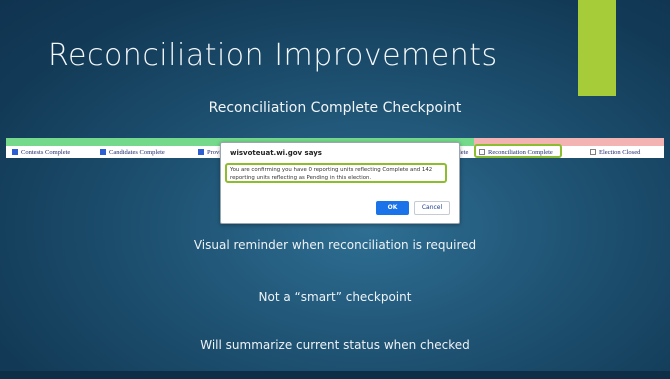  What do you see at coordinates (137, 152) in the screenshot?
I see `checkbox-label: Candidates Complete` at bounding box center [137, 152].